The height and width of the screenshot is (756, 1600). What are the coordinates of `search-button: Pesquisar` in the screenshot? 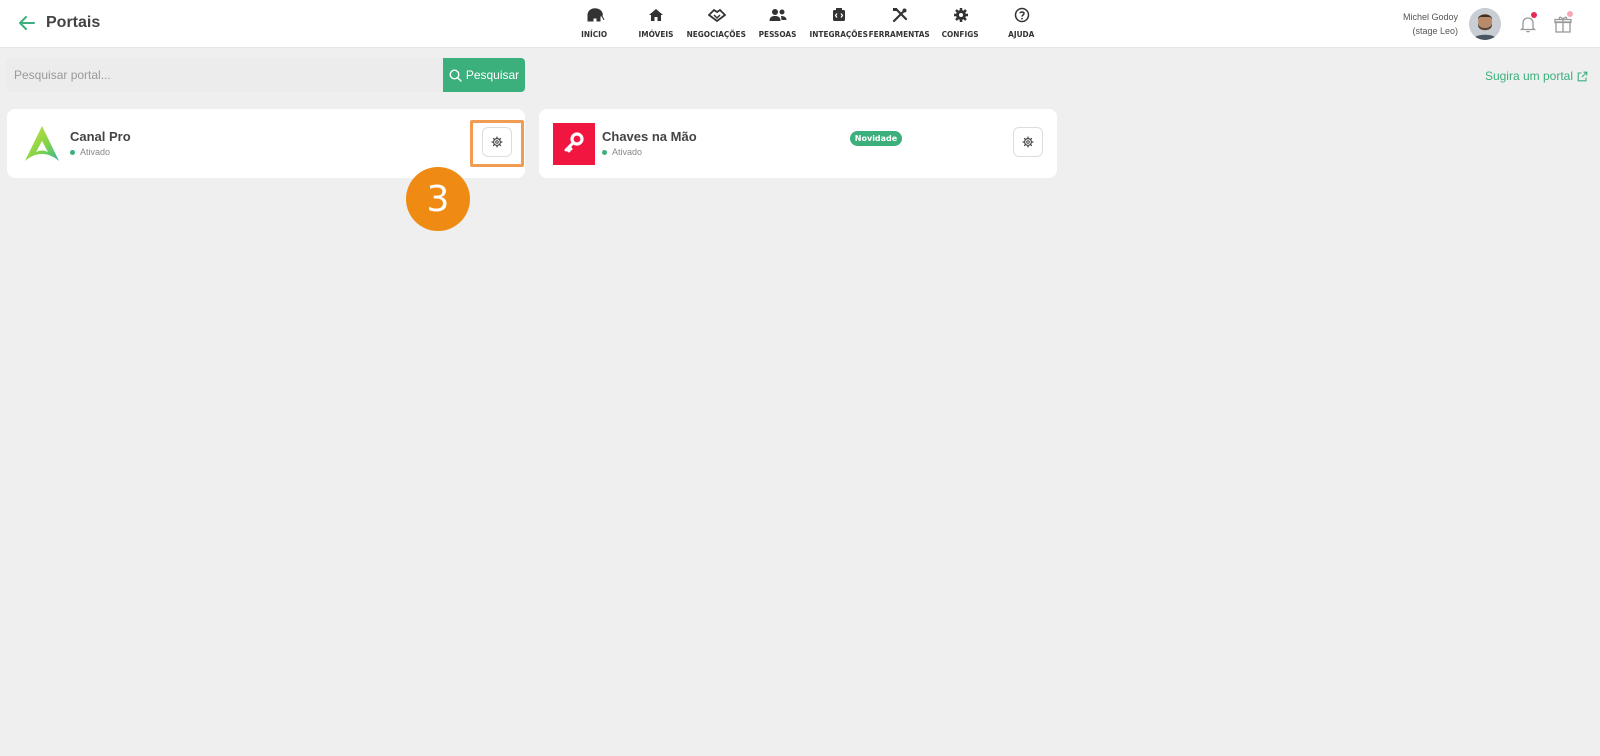 It's located at (484, 75).